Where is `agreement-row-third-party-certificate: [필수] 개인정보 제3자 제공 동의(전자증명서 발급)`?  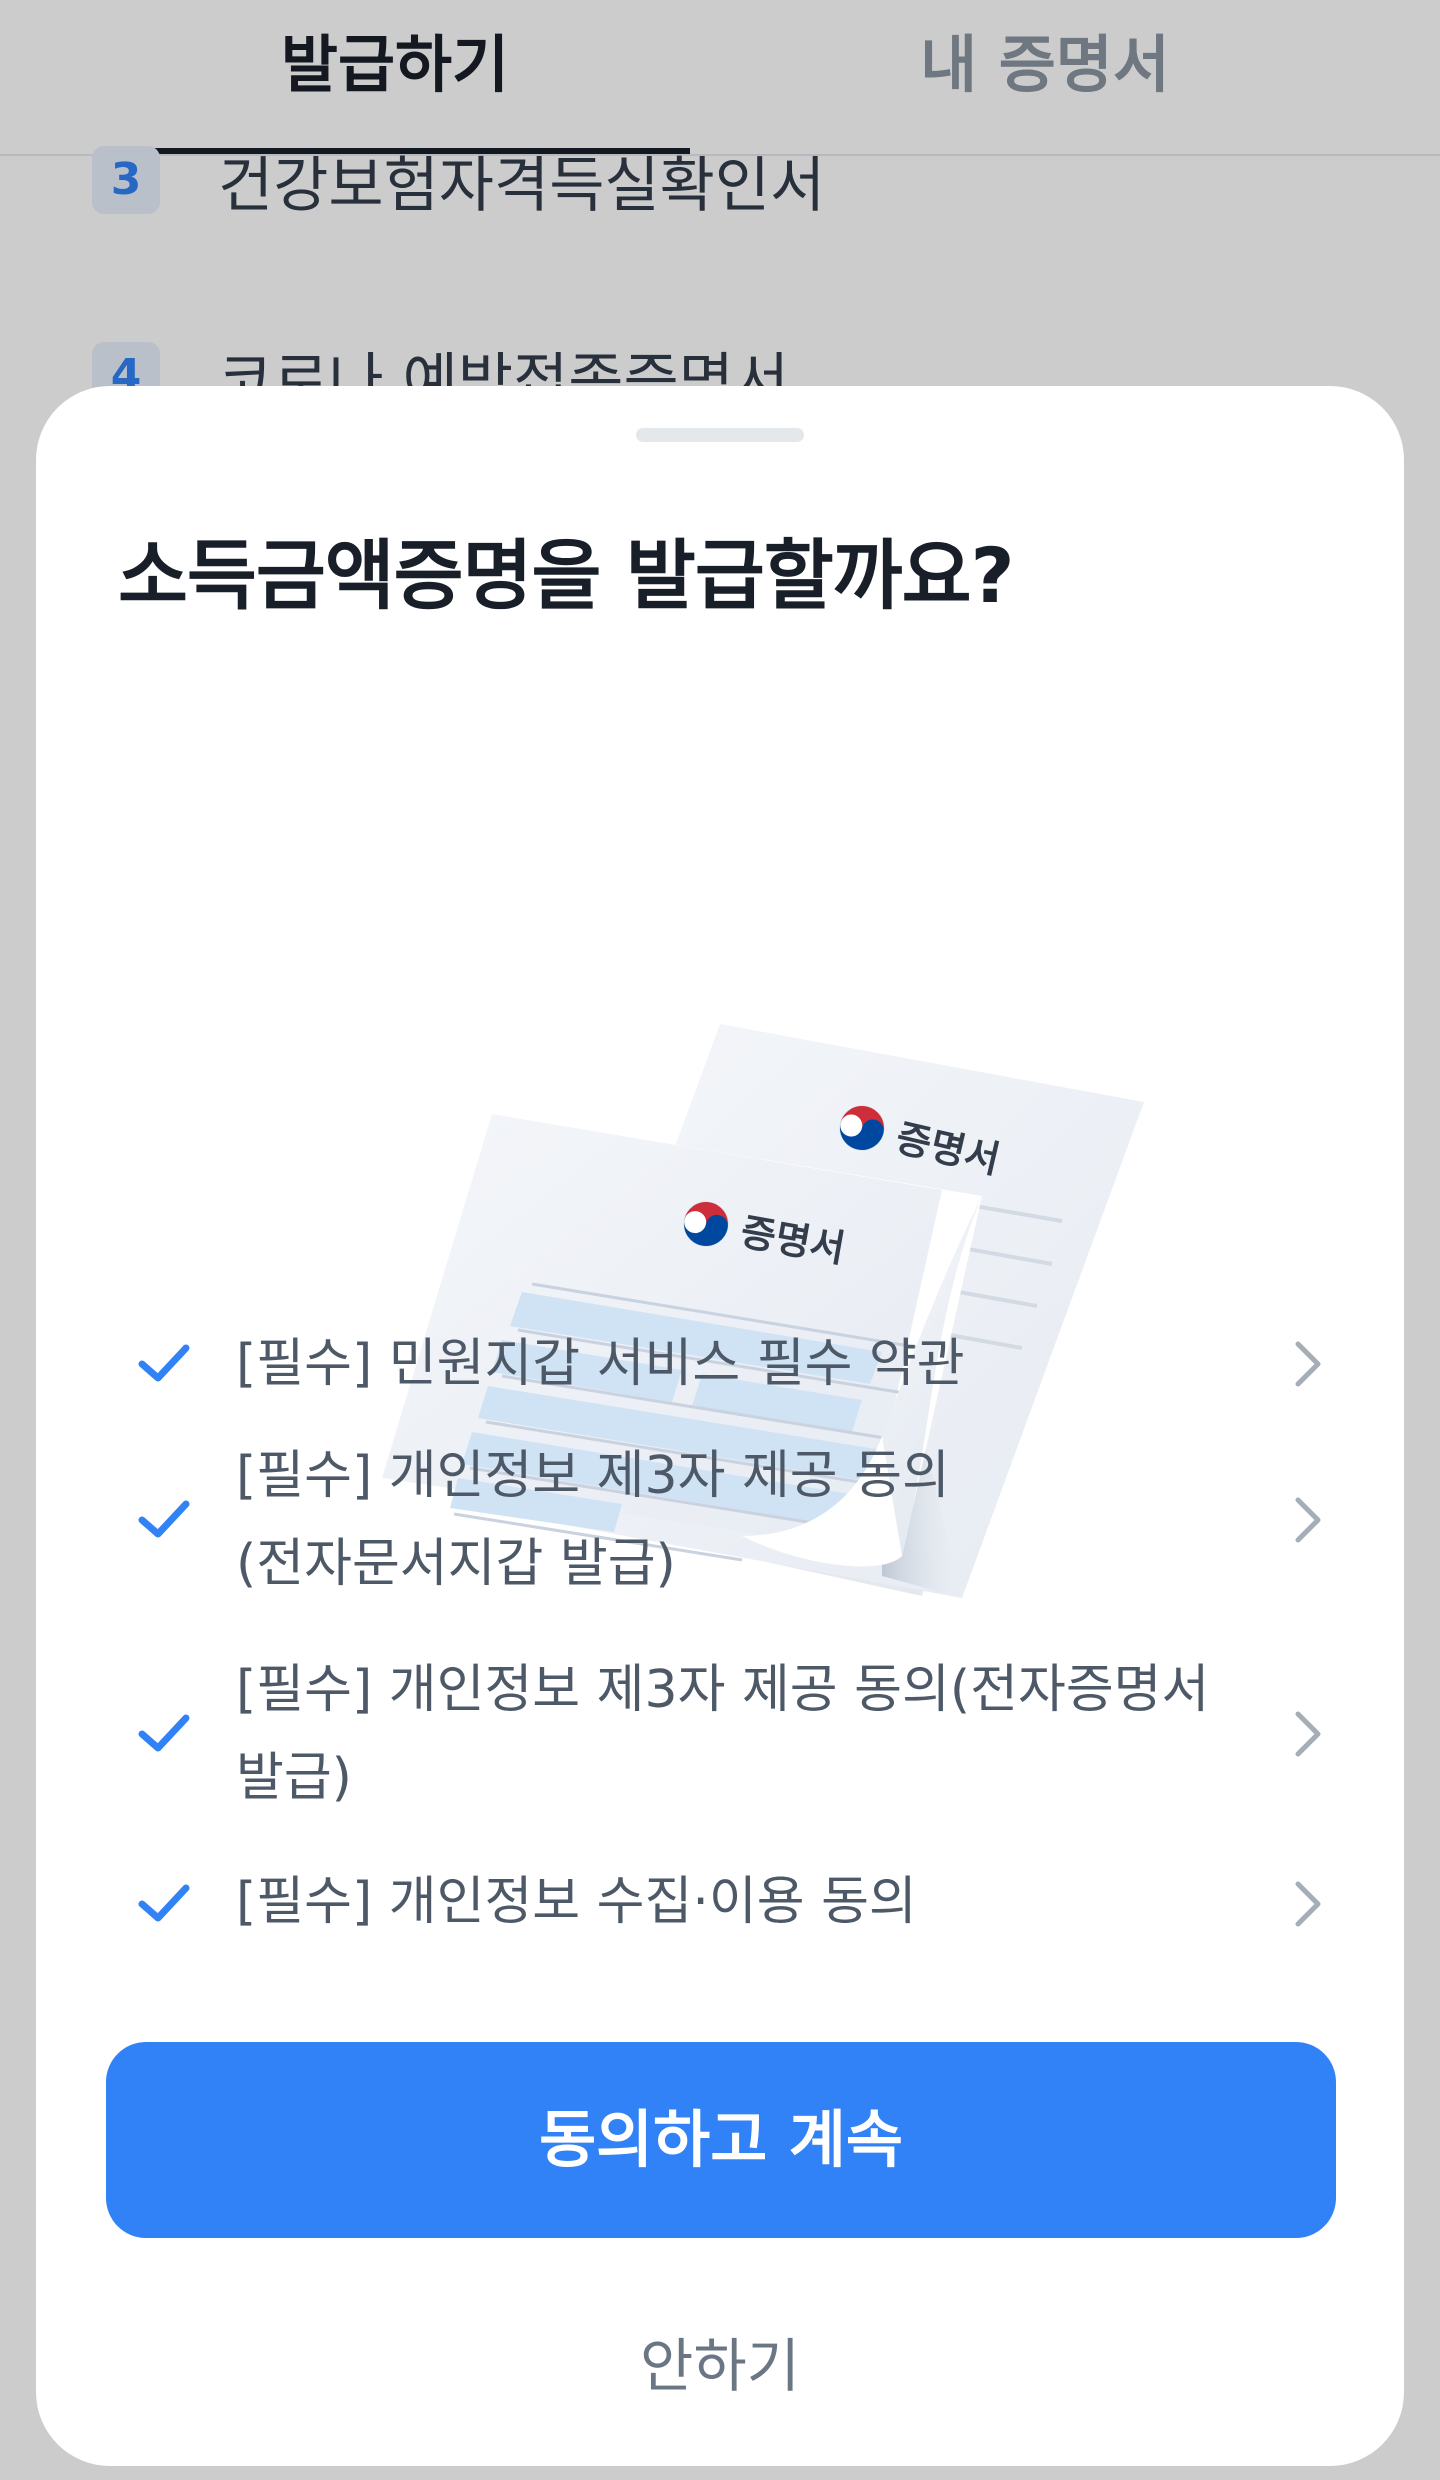
agreement-row-third-party-certificate: [필수] 개인정보 제3자 제공 동의(전자증명서 발급) is located at coordinates (720, 1734).